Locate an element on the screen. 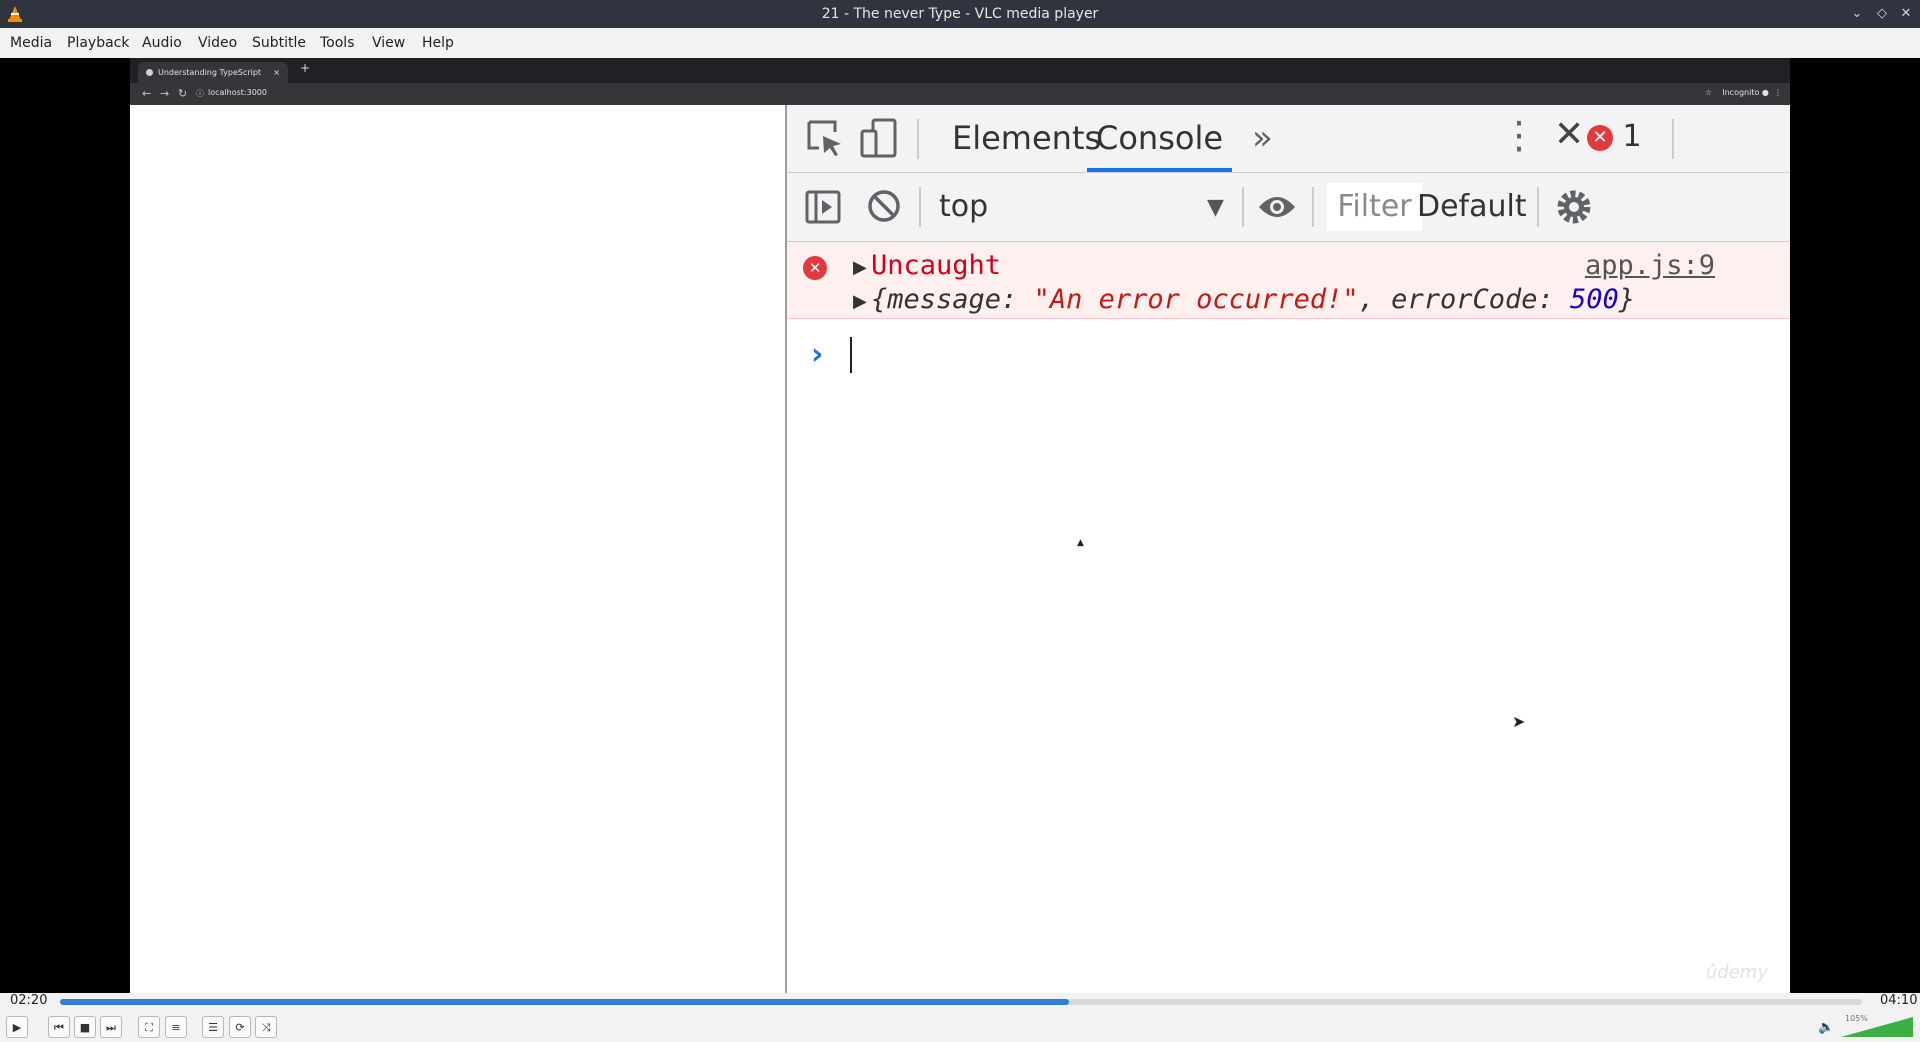 This screenshot has height=1042, width=1920. expand-triangle-icon: ▶ is located at coordinates (860, 267).